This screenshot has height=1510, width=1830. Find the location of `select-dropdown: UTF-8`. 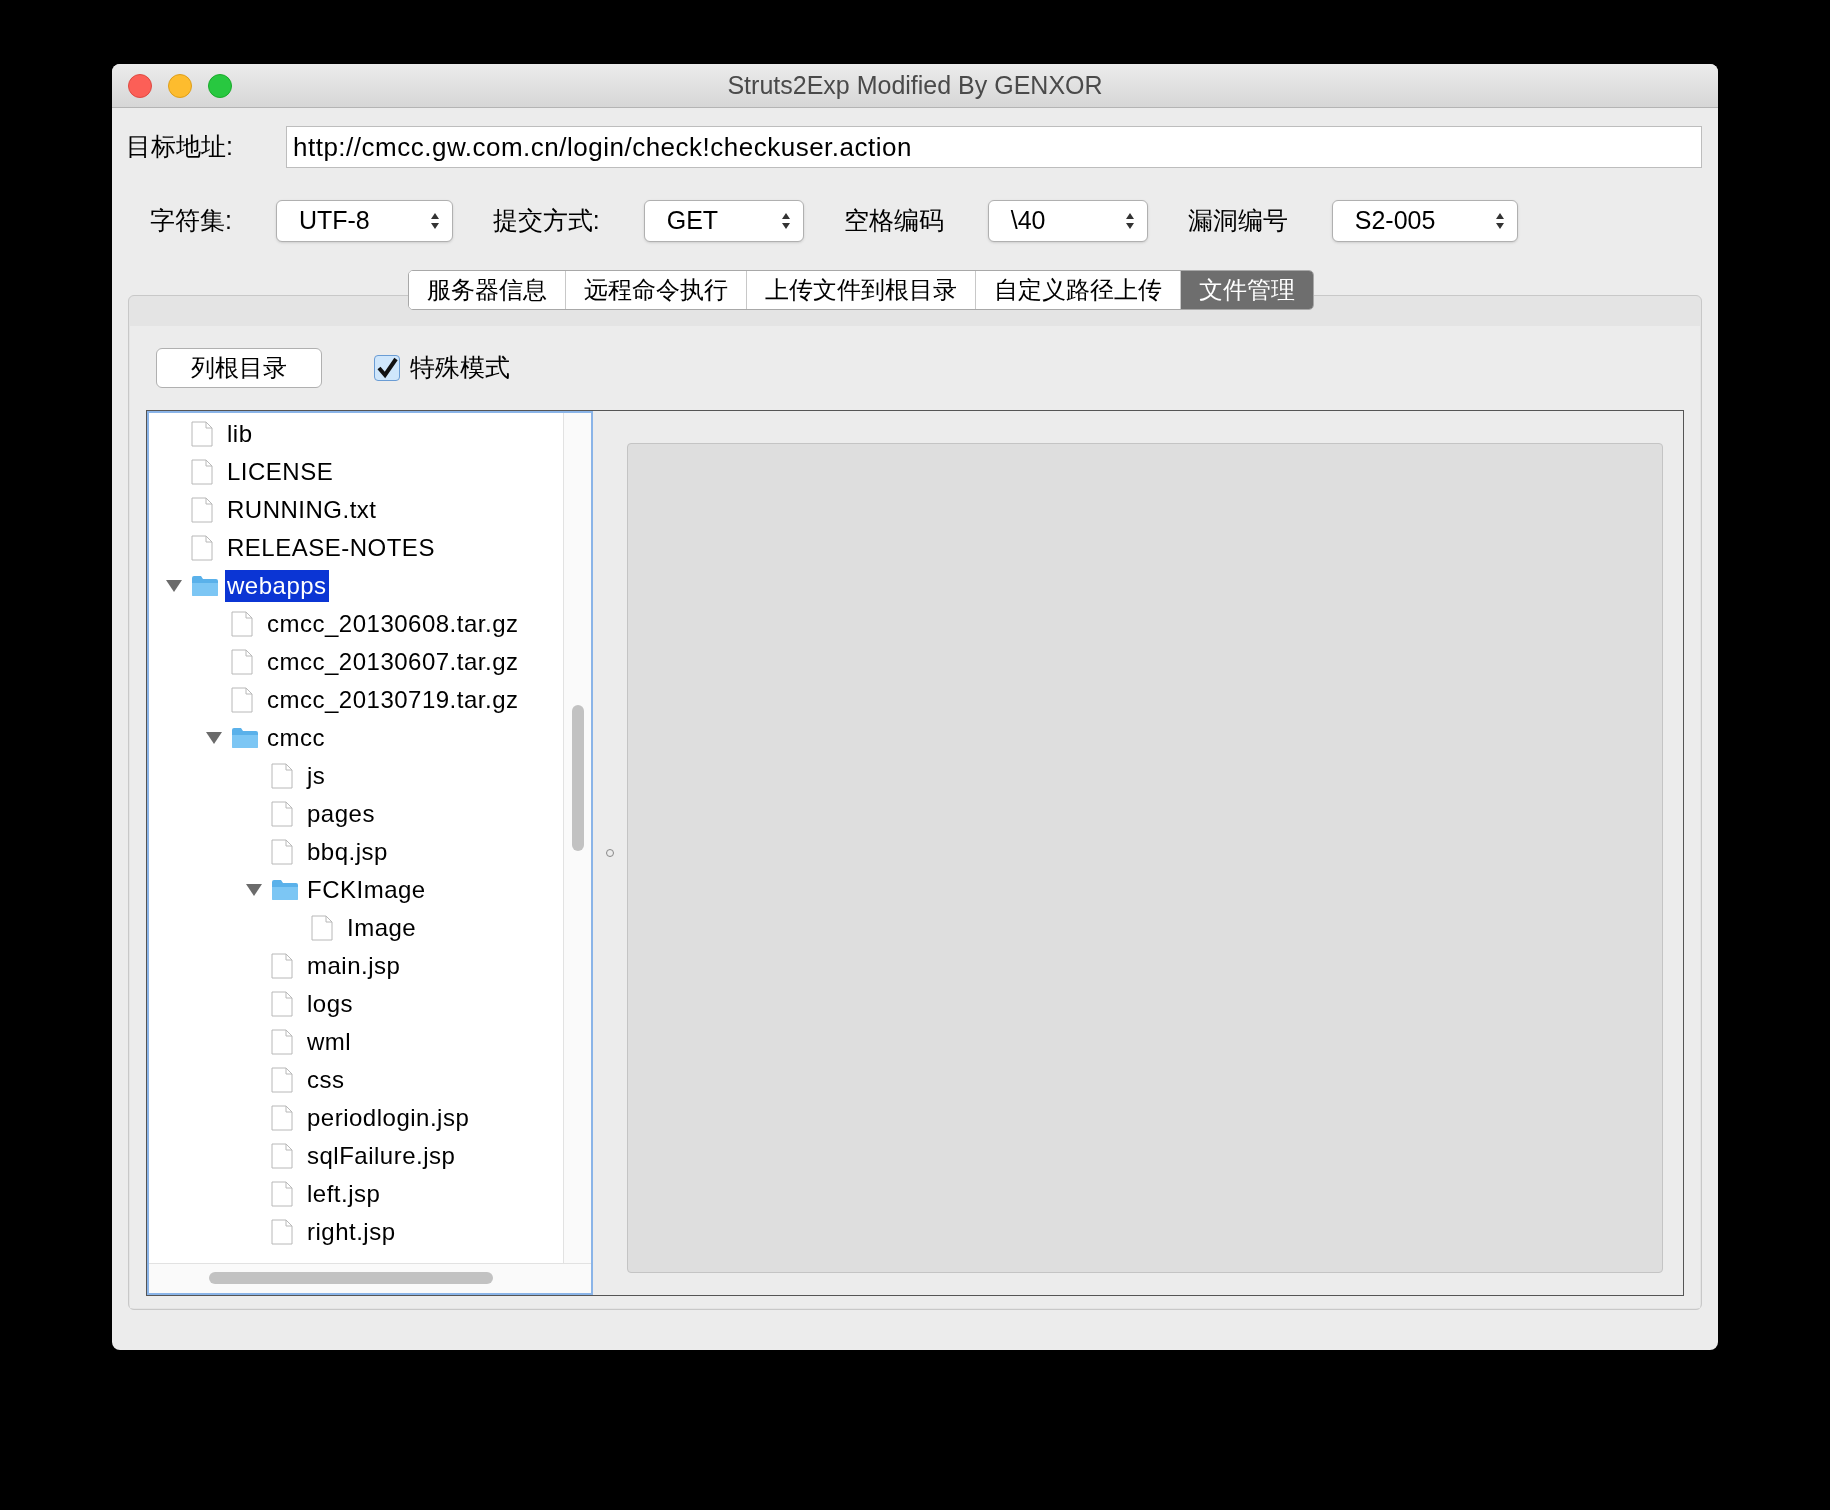

select-dropdown: UTF-8 is located at coordinates (364, 221).